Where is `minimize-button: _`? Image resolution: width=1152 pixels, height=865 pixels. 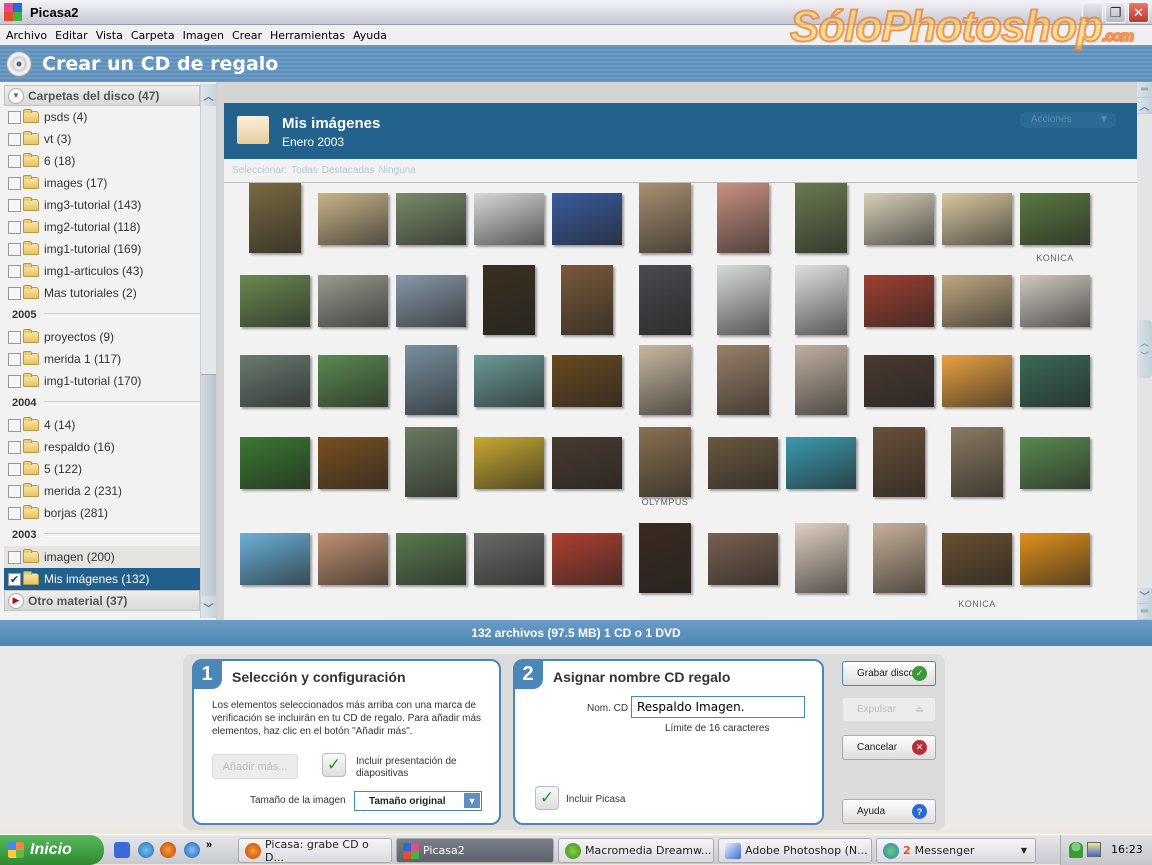 minimize-button: _ is located at coordinates (1092, 12).